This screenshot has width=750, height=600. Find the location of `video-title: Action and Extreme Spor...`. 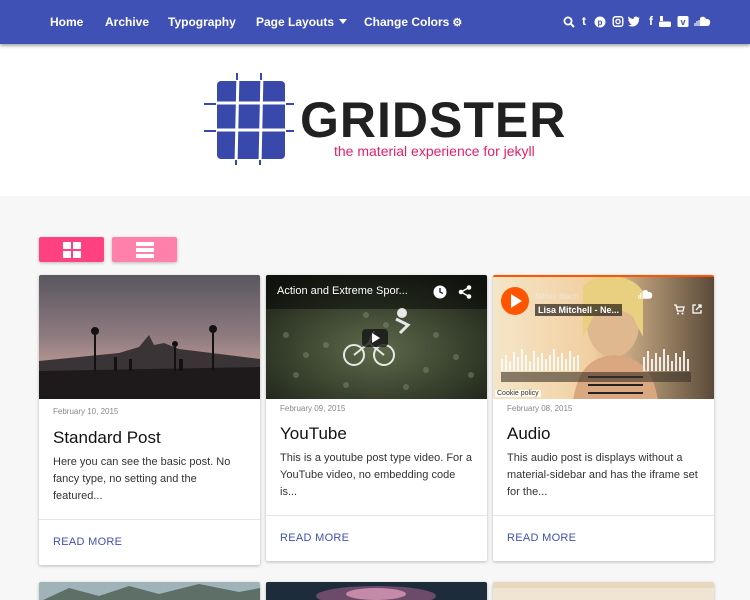

video-title: Action and Extreme Spor... is located at coordinates (342, 291).